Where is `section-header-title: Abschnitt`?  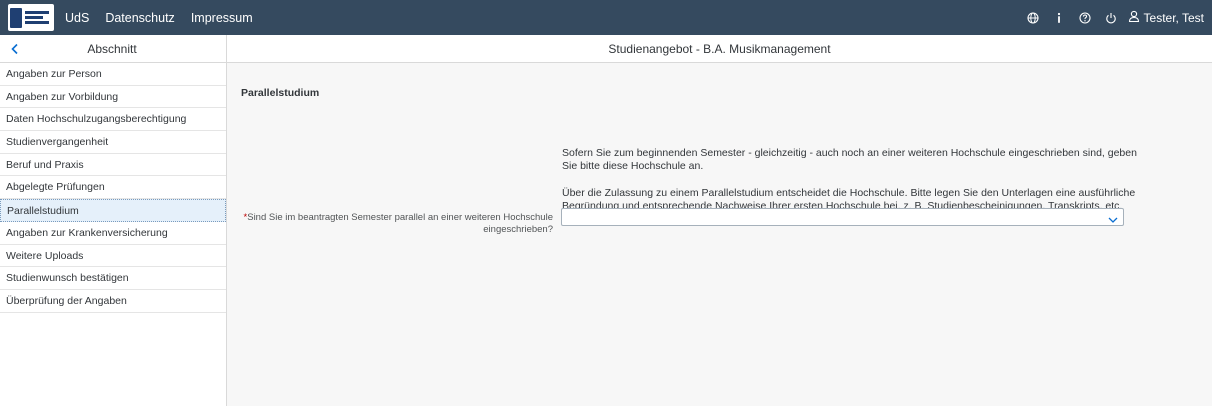 section-header-title: Abschnitt is located at coordinates (112, 48).